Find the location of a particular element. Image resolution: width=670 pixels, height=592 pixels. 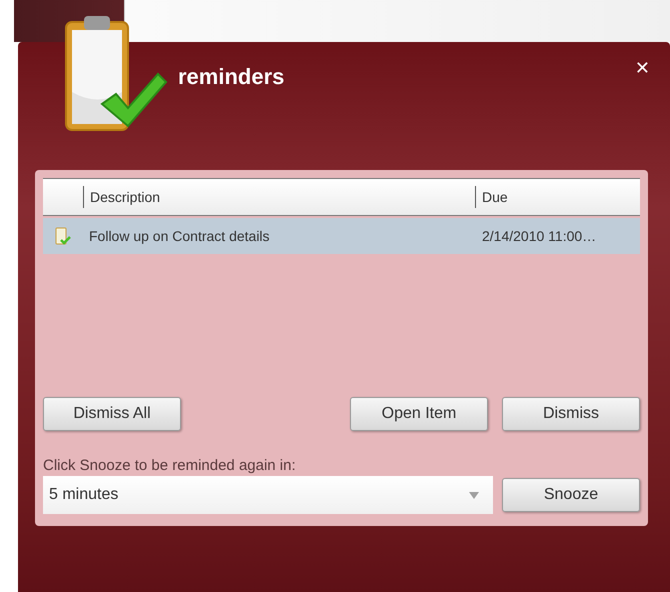

column-header: Description is located at coordinates (279, 197).